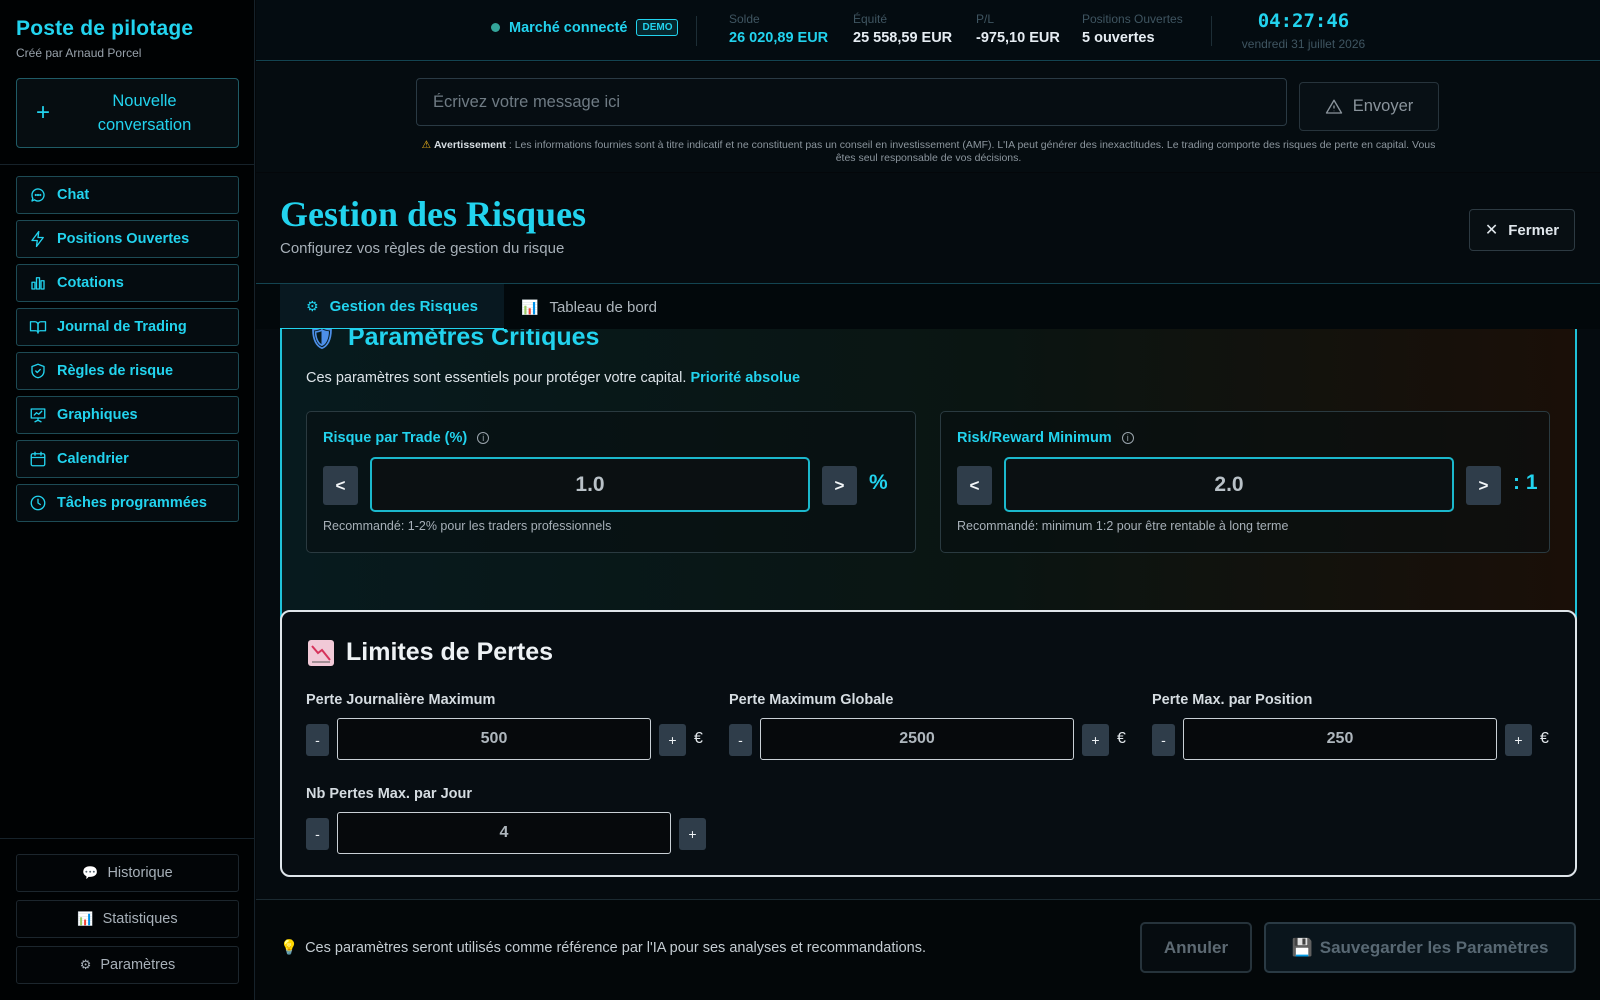  Describe the element at coordinates (38, 371) in the screenshot. I see `shield-icon` at that location.